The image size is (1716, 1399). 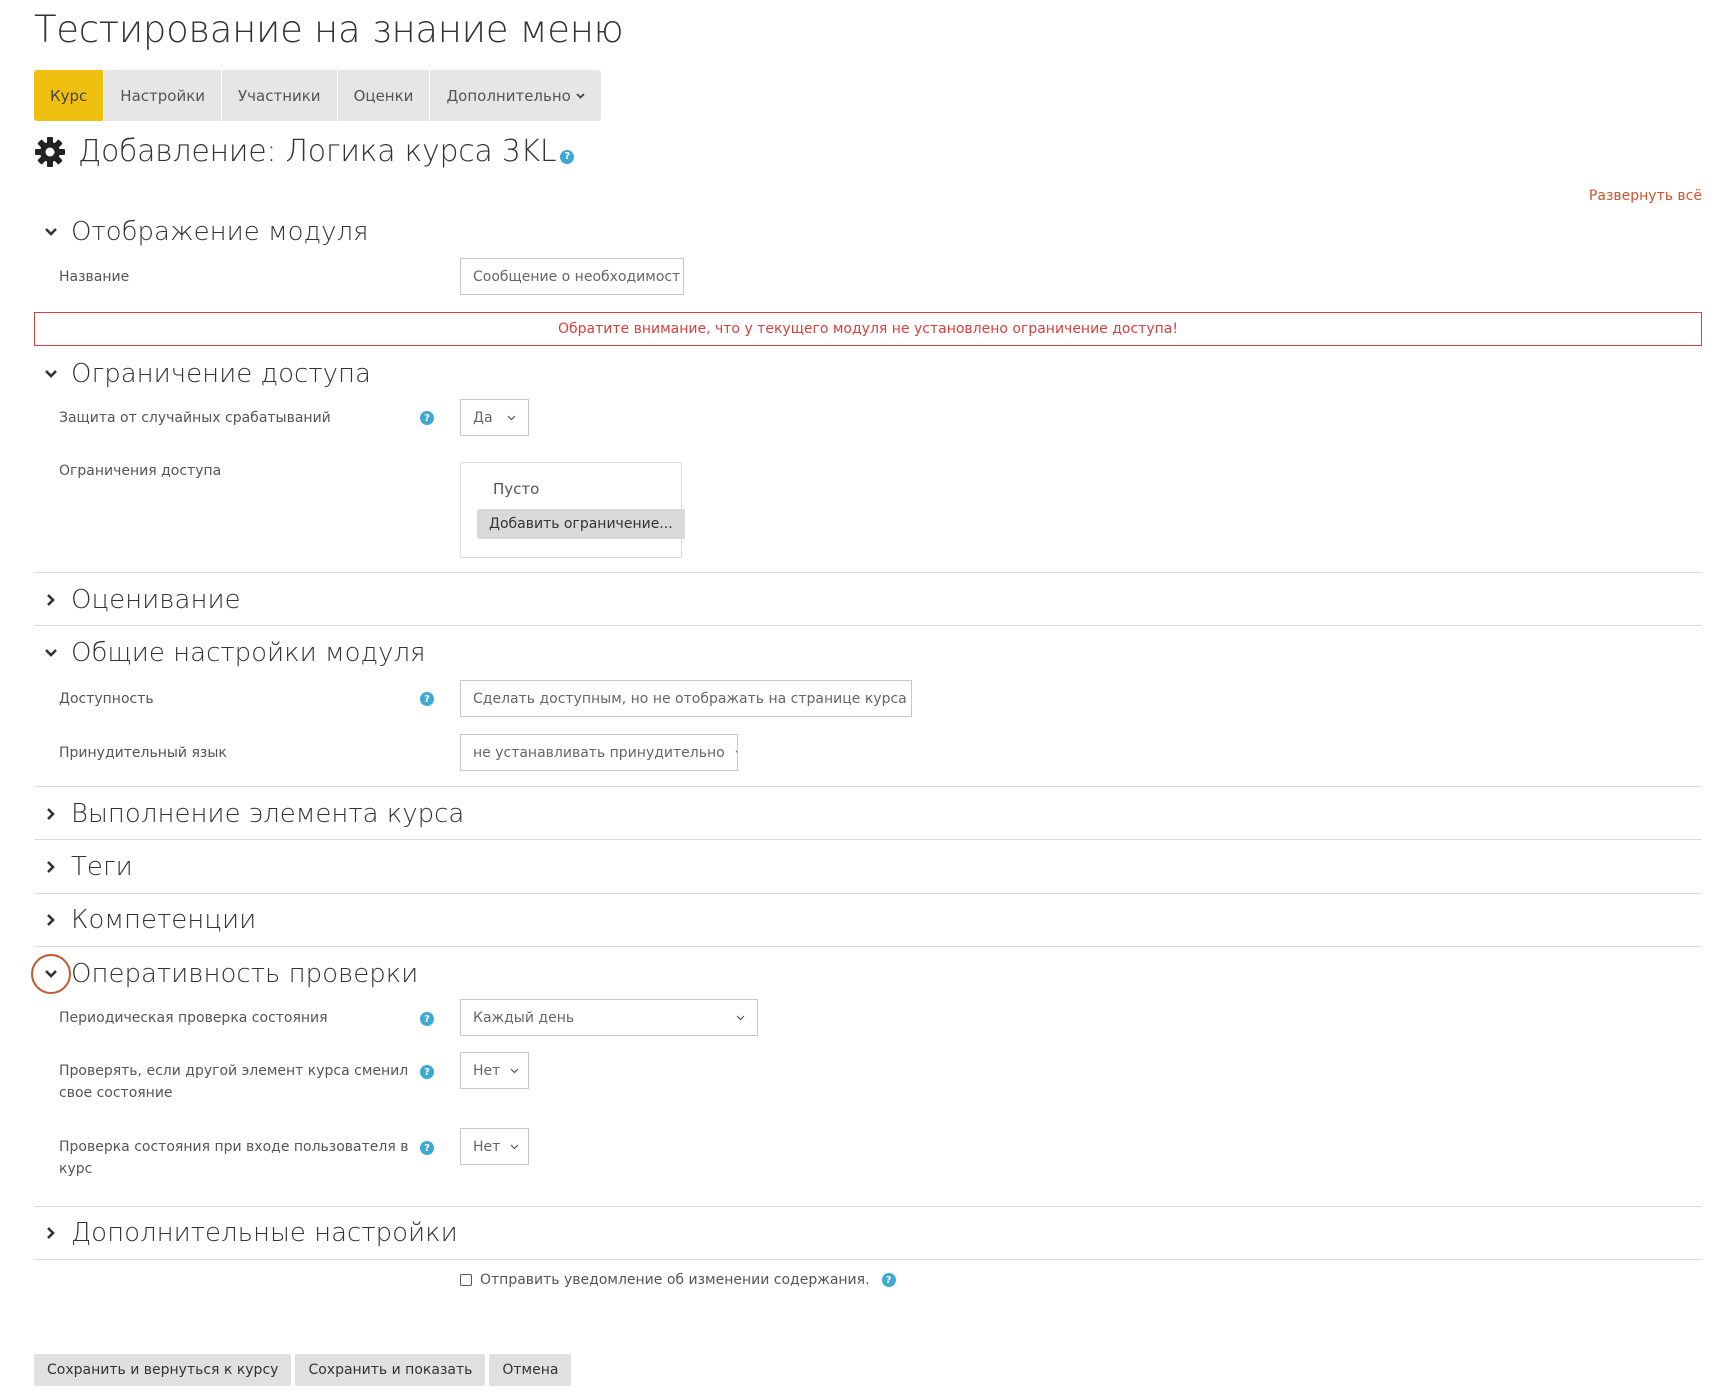 I want to click on section-title: Общие настройки модуля, so click(x=248, y=653).